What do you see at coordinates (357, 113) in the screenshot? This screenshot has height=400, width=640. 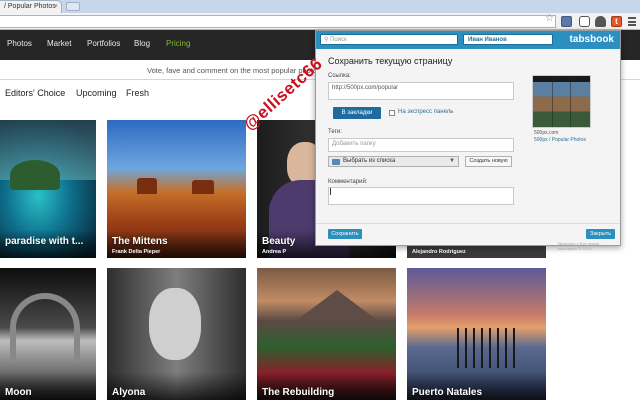 I see `tab-bookmarks: В закладки` at bounding box center [357, 113].